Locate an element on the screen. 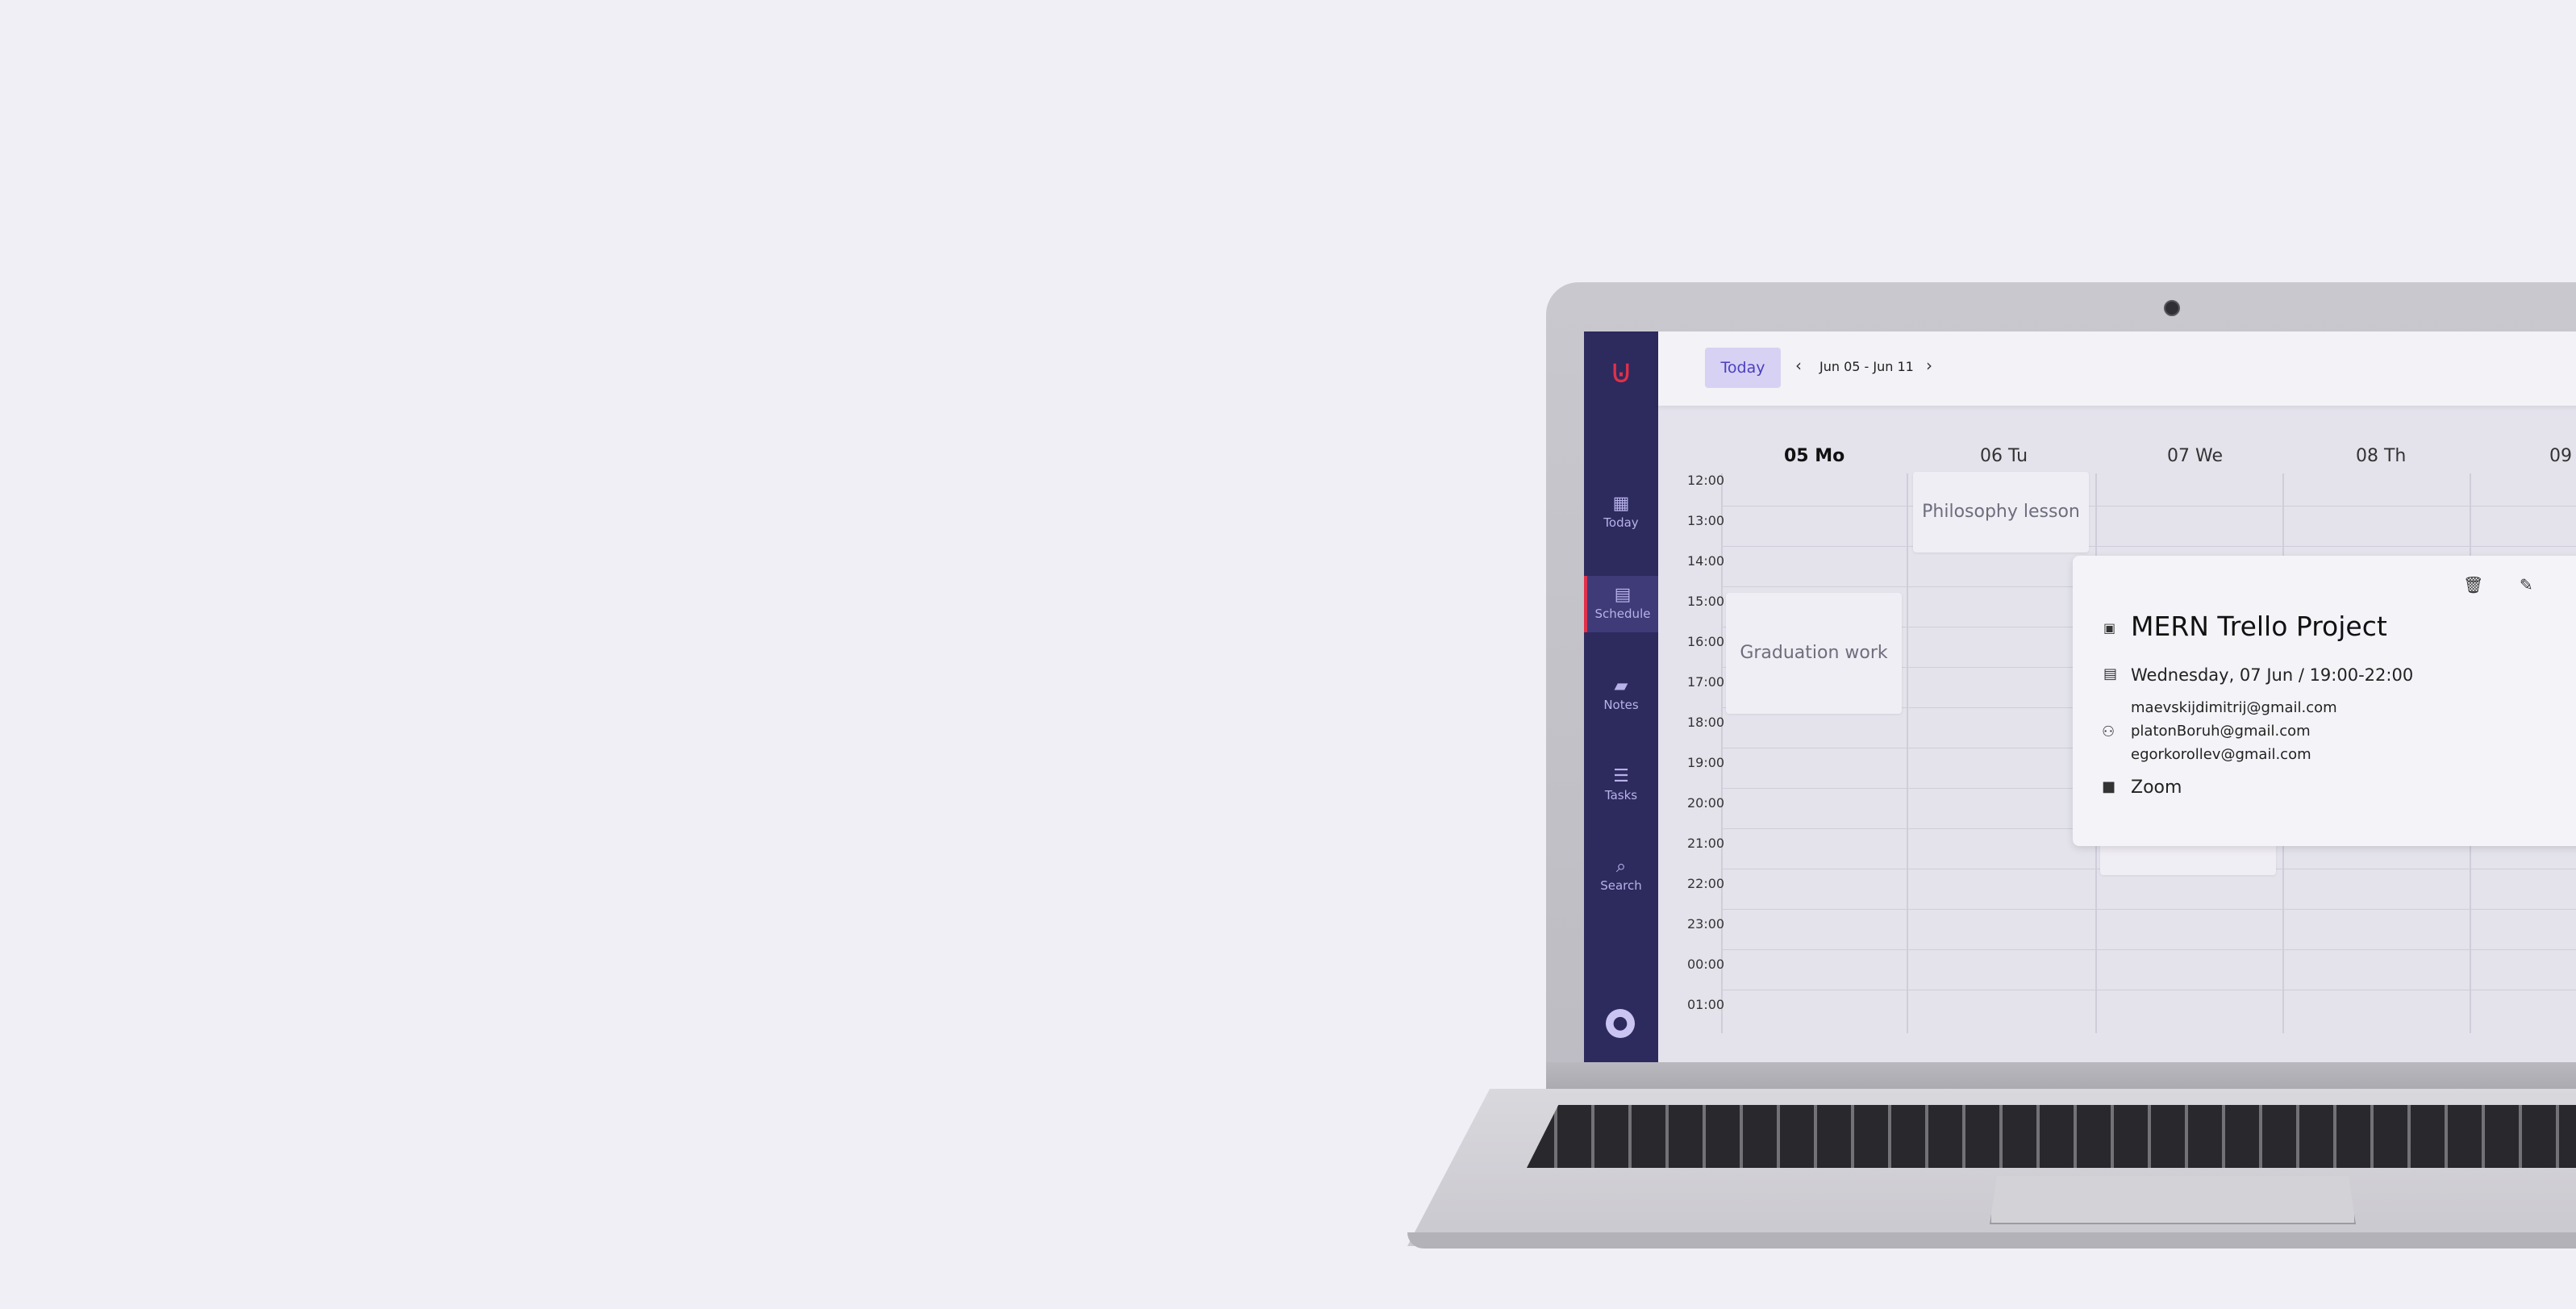 The width and height of the screenshot is (2576, 1309). grid-divider is located at coordinates (1907, 753).